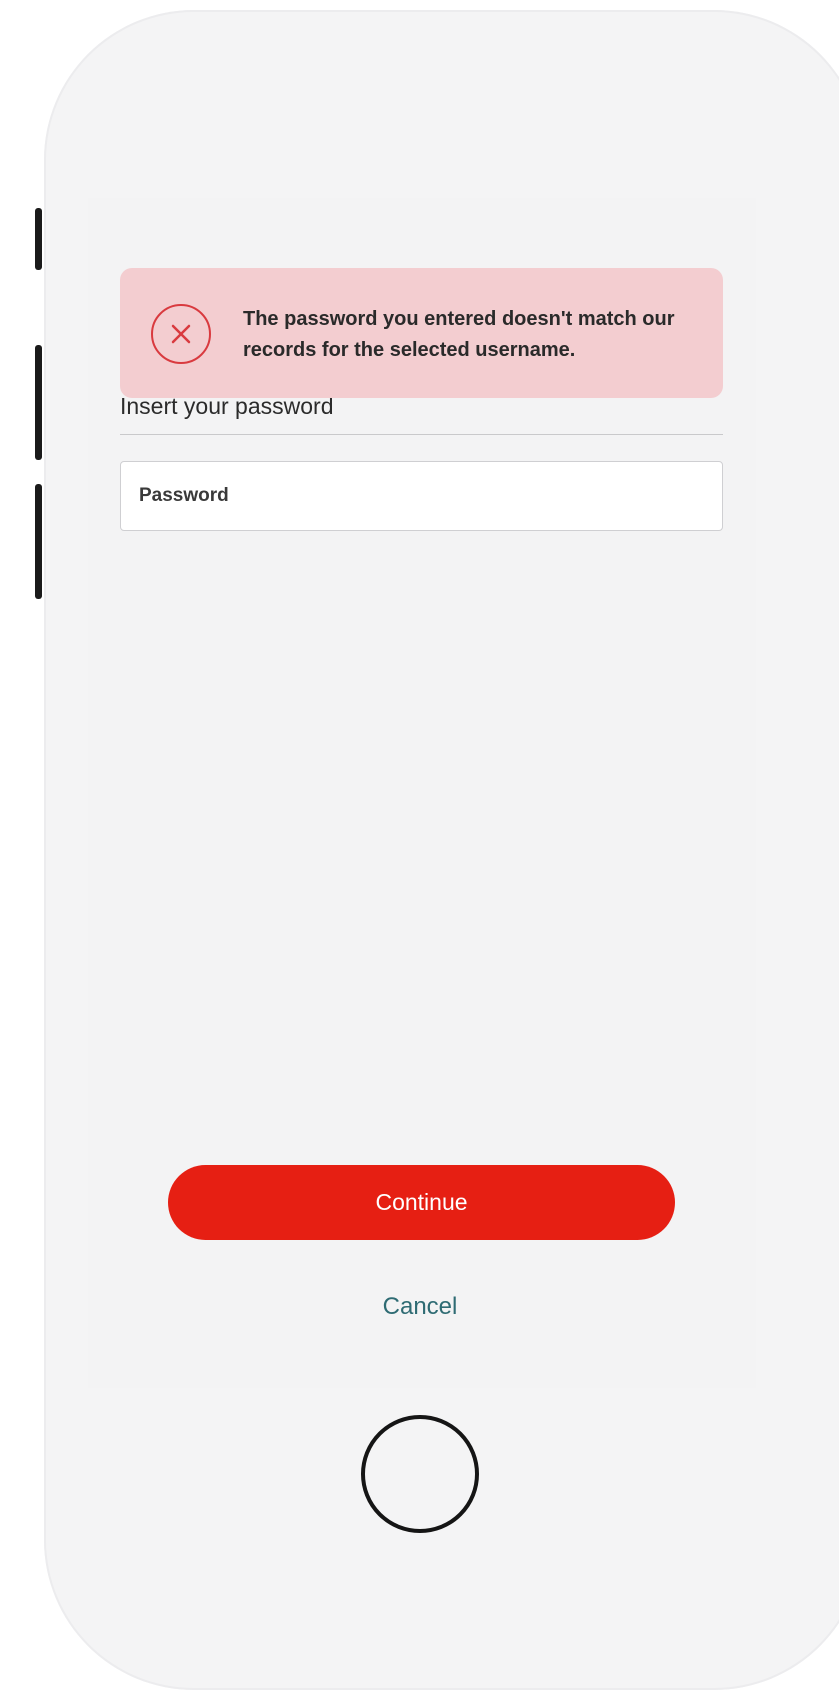  Describe the element at coordinates (38, 541) in the screenshot. I see `phone-side-button-volume-down` at that location.